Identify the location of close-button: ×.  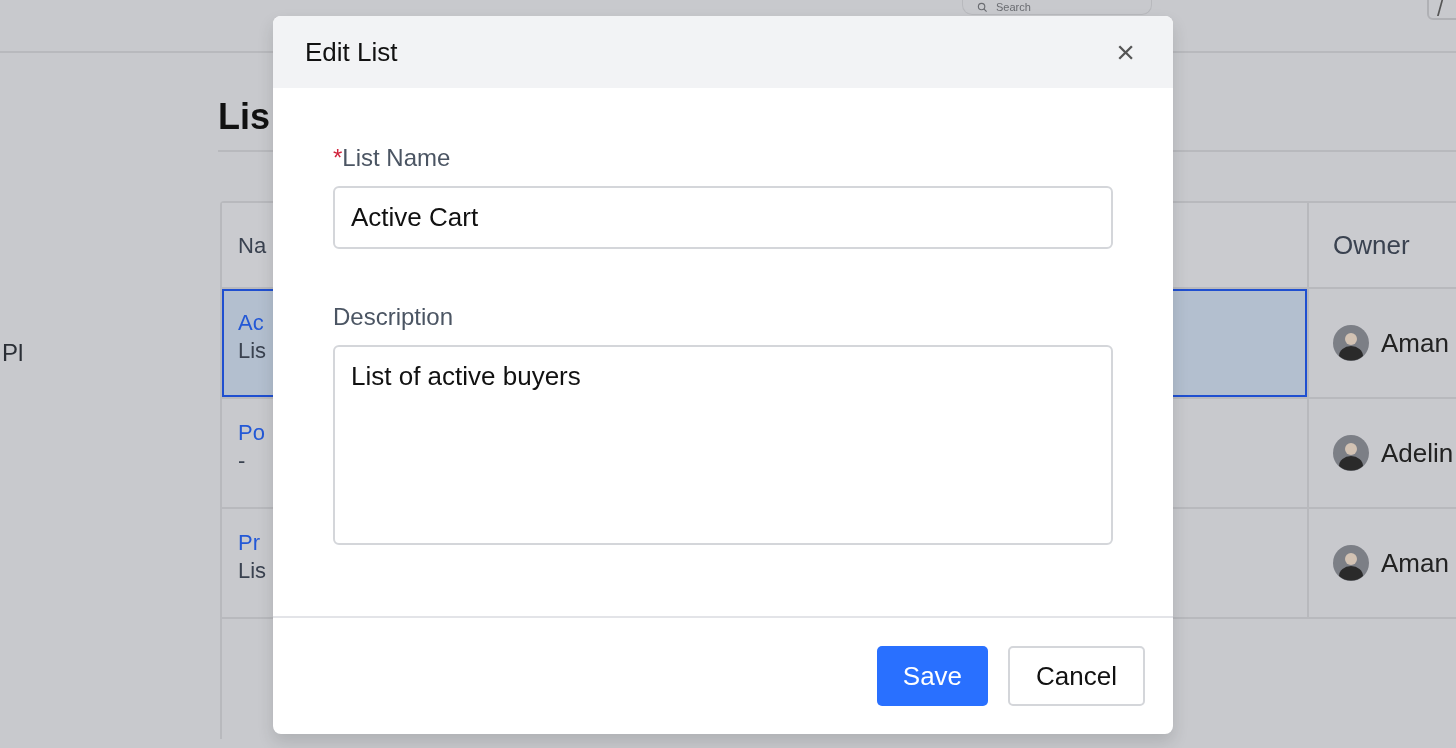
(1125, 52).